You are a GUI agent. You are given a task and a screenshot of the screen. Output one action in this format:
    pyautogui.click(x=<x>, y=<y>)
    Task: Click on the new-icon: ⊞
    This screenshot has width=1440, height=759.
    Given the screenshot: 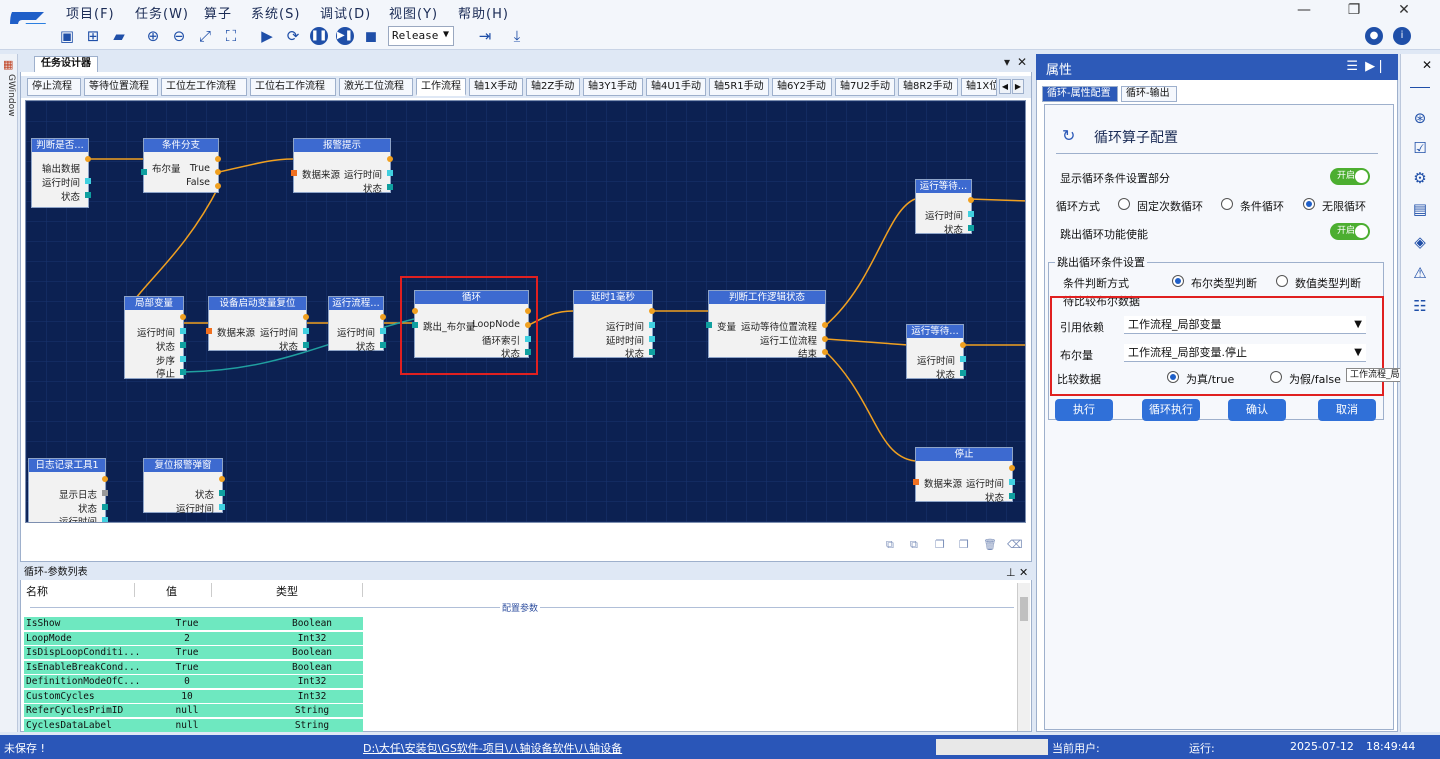 What is the action you would take?
    pyautogui.click(x=93, y=36)
    